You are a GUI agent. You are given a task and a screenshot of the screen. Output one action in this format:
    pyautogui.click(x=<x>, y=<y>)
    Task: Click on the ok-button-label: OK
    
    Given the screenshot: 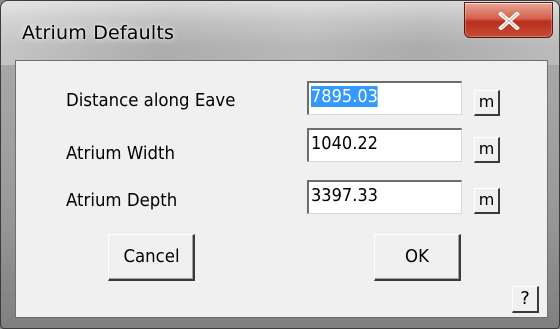 What is the action you would take?
    pyautogui.click(x=417, y=256)
    